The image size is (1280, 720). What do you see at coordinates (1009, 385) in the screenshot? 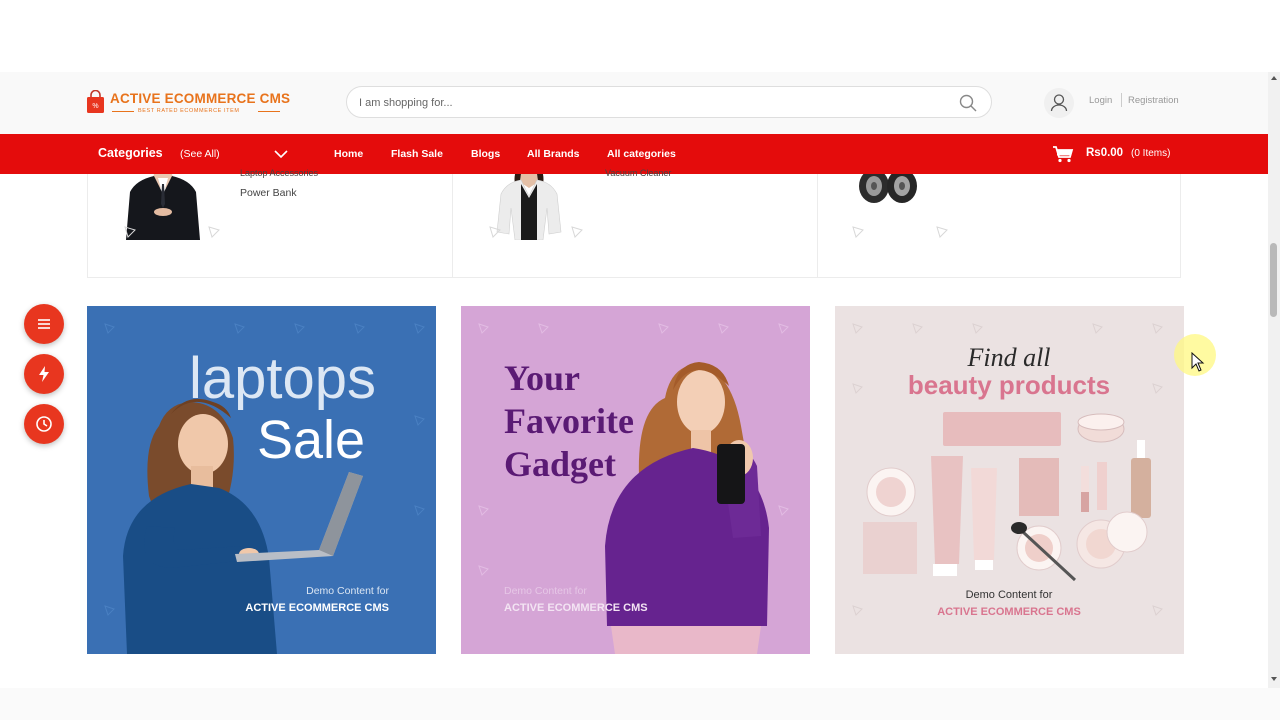
I see `banner-headline-2: beauty products` at bounding box center [1009, 385].